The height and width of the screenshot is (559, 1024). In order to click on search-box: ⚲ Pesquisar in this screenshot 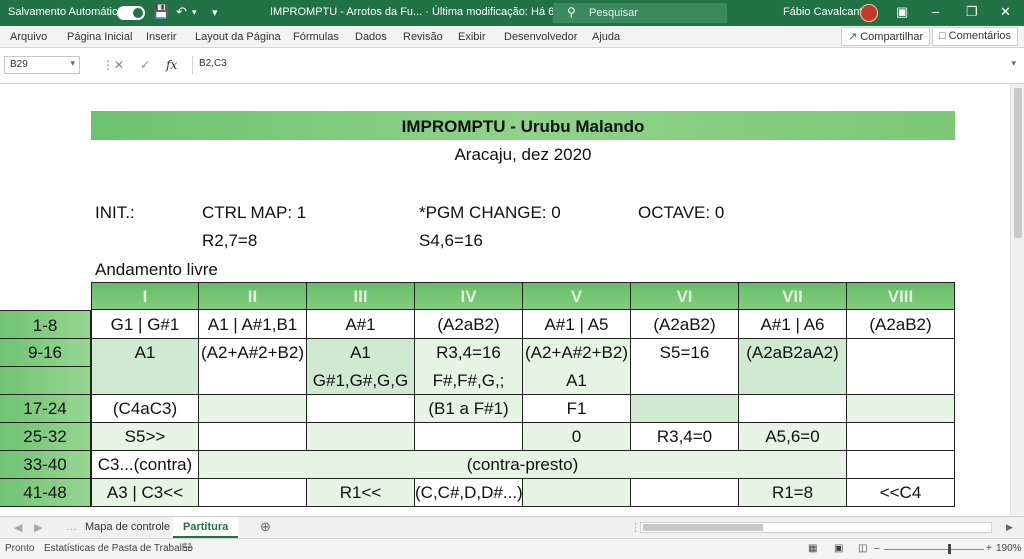, I will do `click(640, 13)`.